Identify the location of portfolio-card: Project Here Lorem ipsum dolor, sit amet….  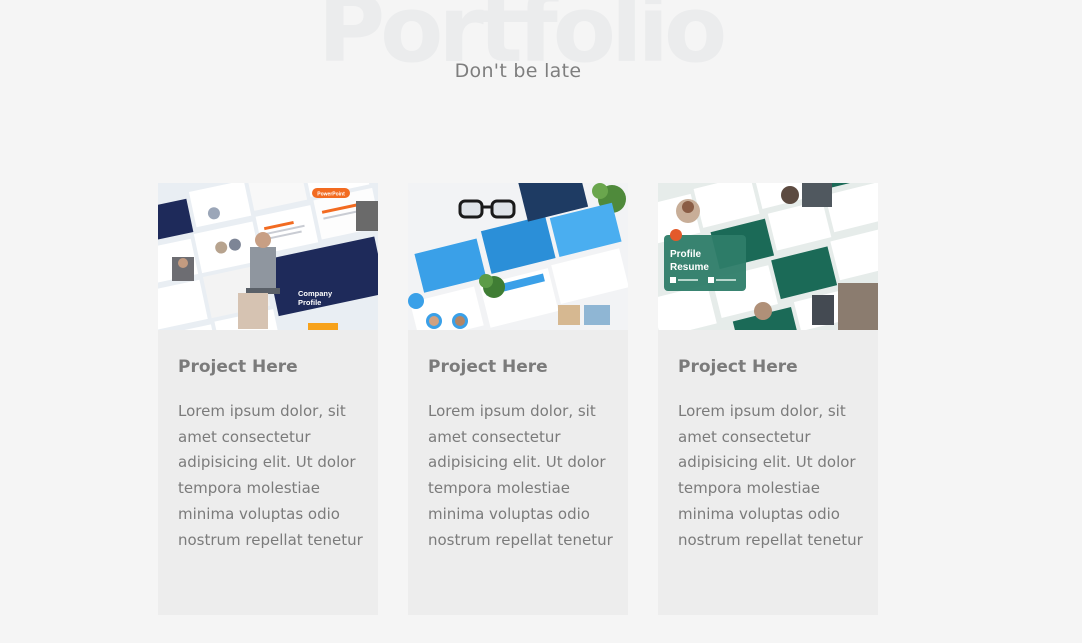
(518, 399).